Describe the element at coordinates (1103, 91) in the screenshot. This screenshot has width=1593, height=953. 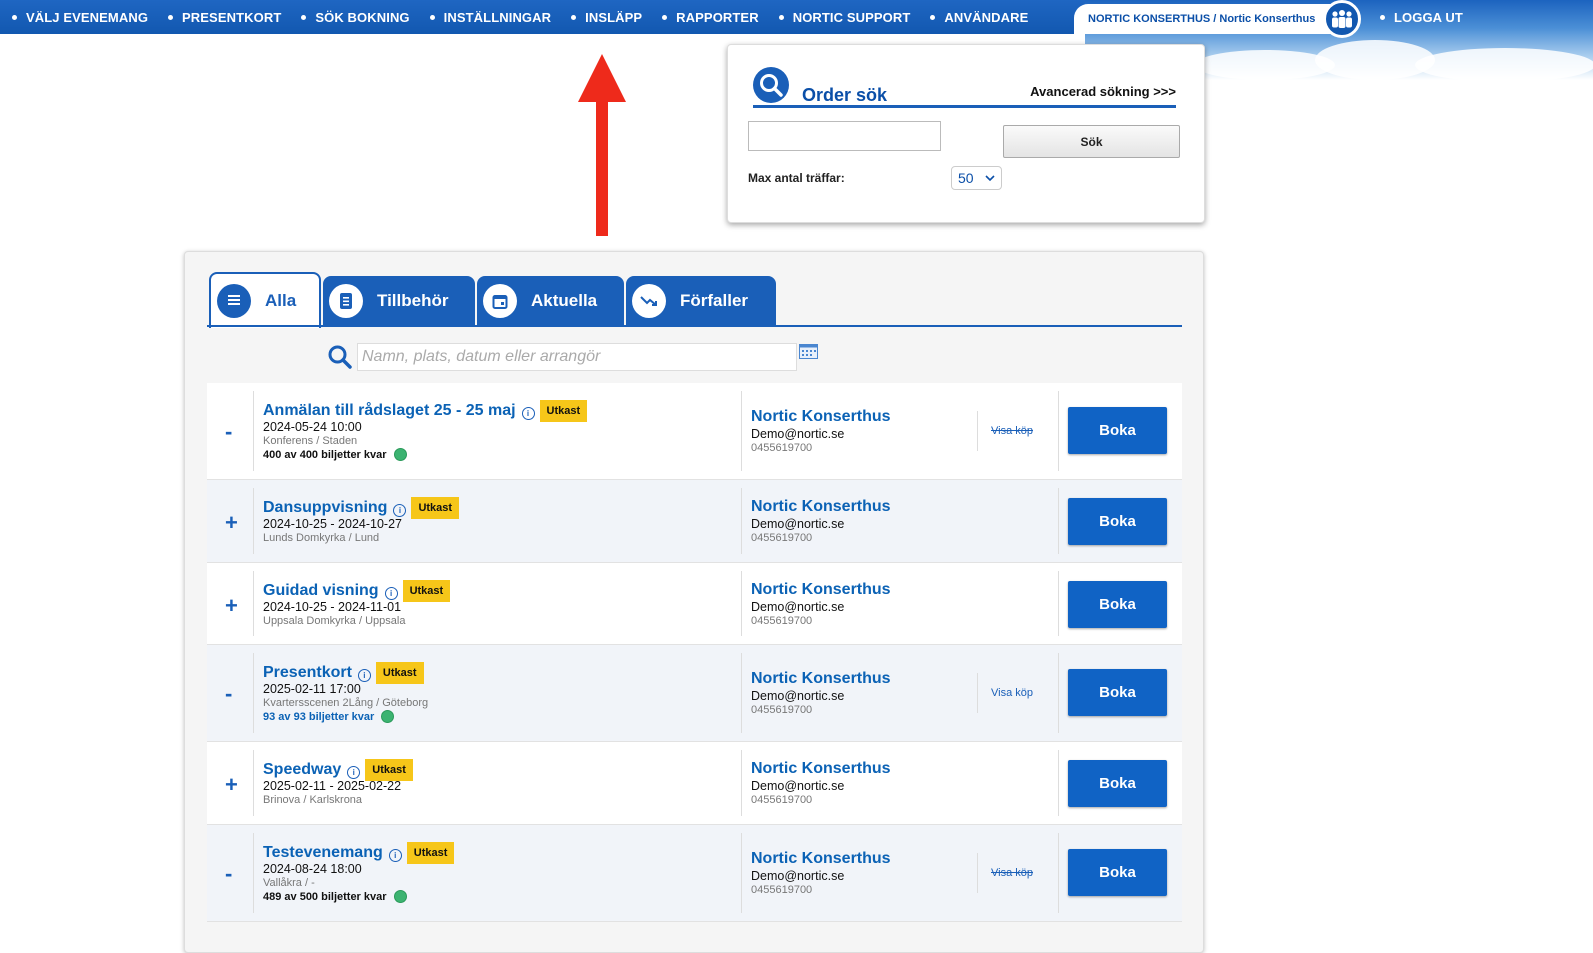
I see `advanced-search-link: Avancerad sökning >>>` at that location.